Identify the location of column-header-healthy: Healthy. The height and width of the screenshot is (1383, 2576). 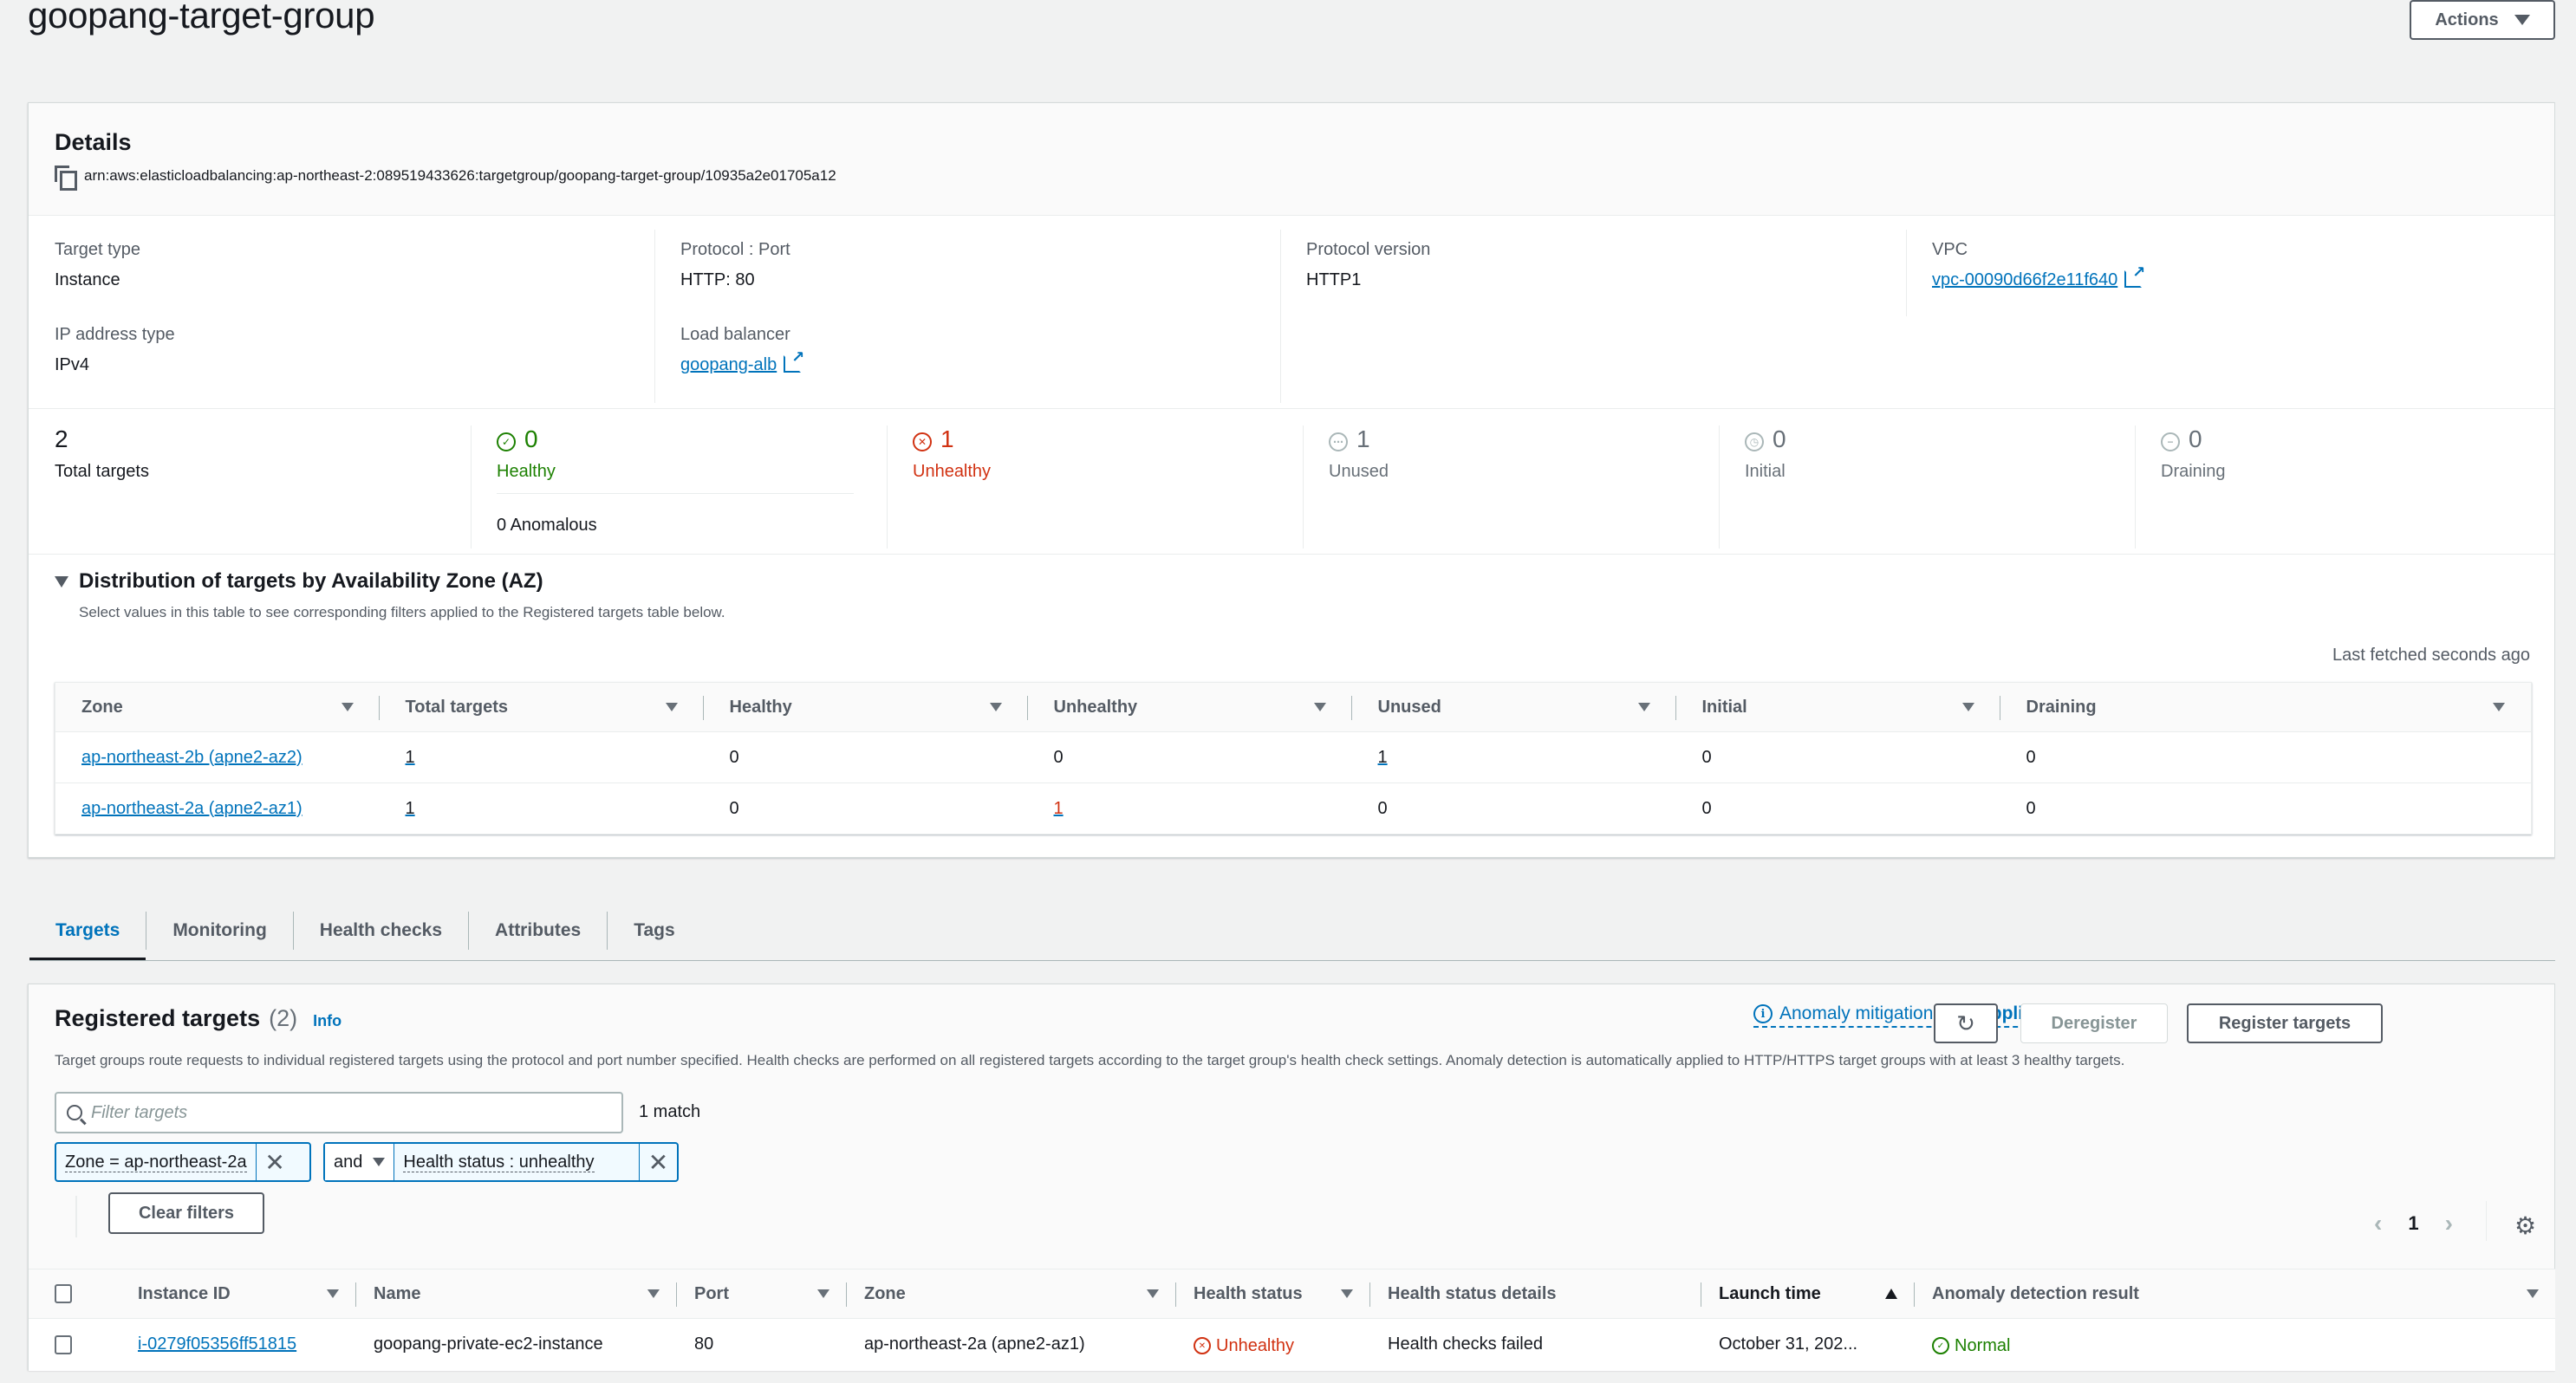
(865, 707).